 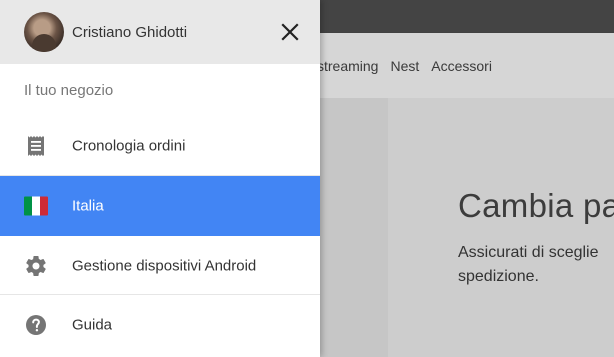 I want to click on drawer-header: Cristiano Ghidotti, so click(x=160, y=32).